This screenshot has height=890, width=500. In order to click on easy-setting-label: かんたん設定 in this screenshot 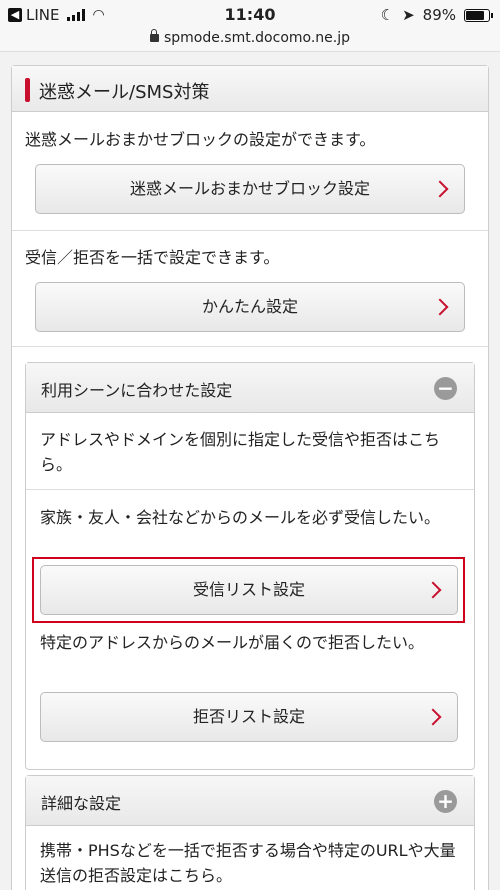, I will do `click(249, 306)`.